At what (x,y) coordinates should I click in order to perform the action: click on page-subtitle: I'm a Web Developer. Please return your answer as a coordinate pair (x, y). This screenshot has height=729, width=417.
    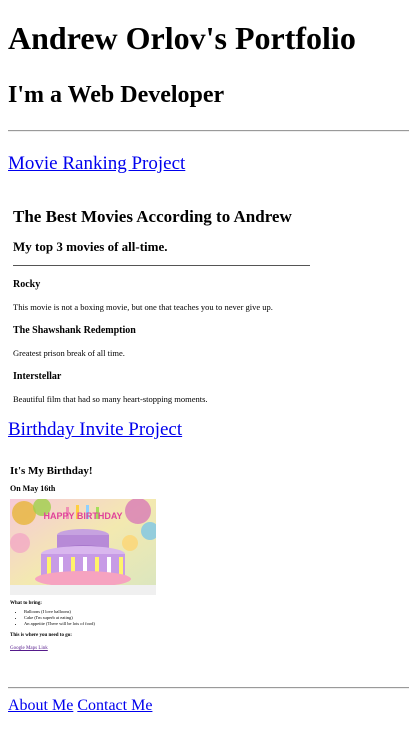
    Looking at the image, I should click on (116, 95).